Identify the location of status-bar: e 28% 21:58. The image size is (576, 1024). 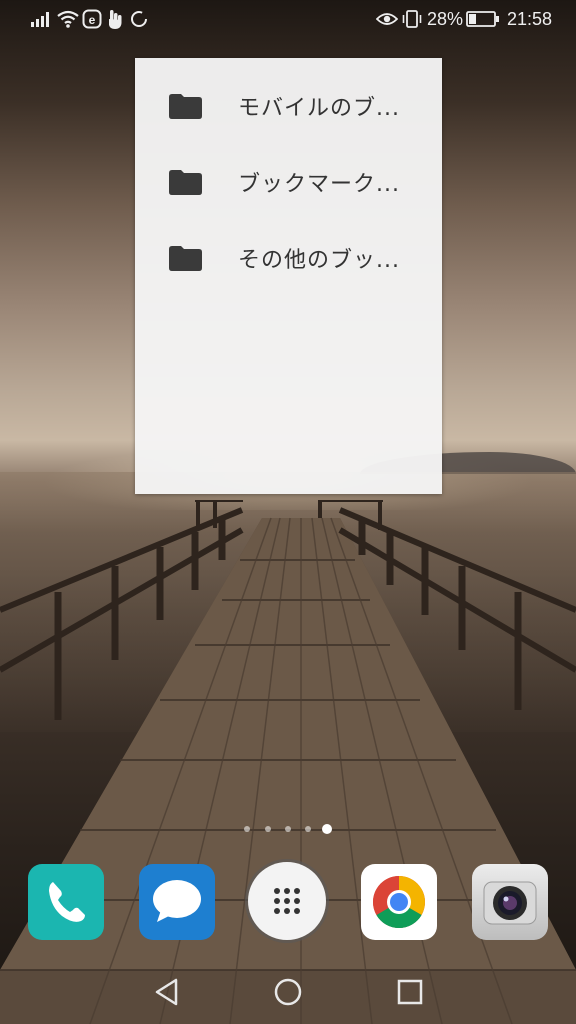
(288, 20).